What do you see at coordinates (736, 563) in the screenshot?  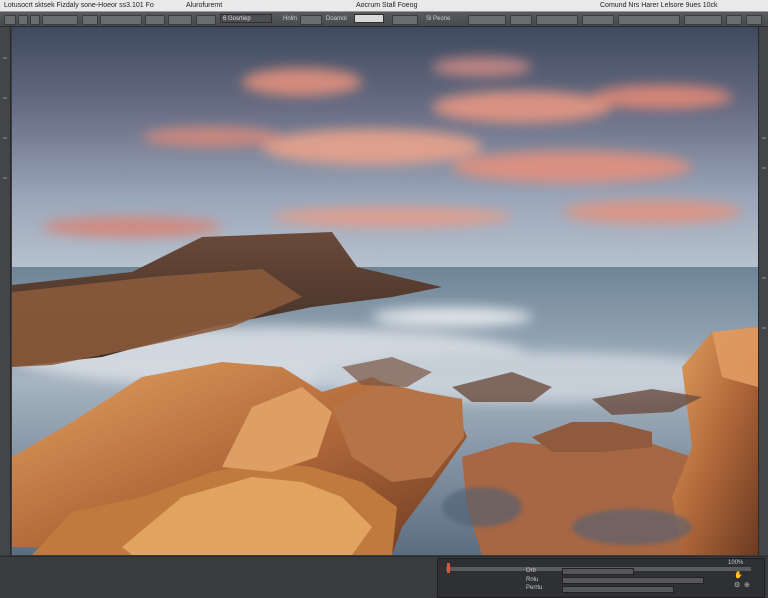 I see `zoom-level: 100%` at bounding box center [736, 563].